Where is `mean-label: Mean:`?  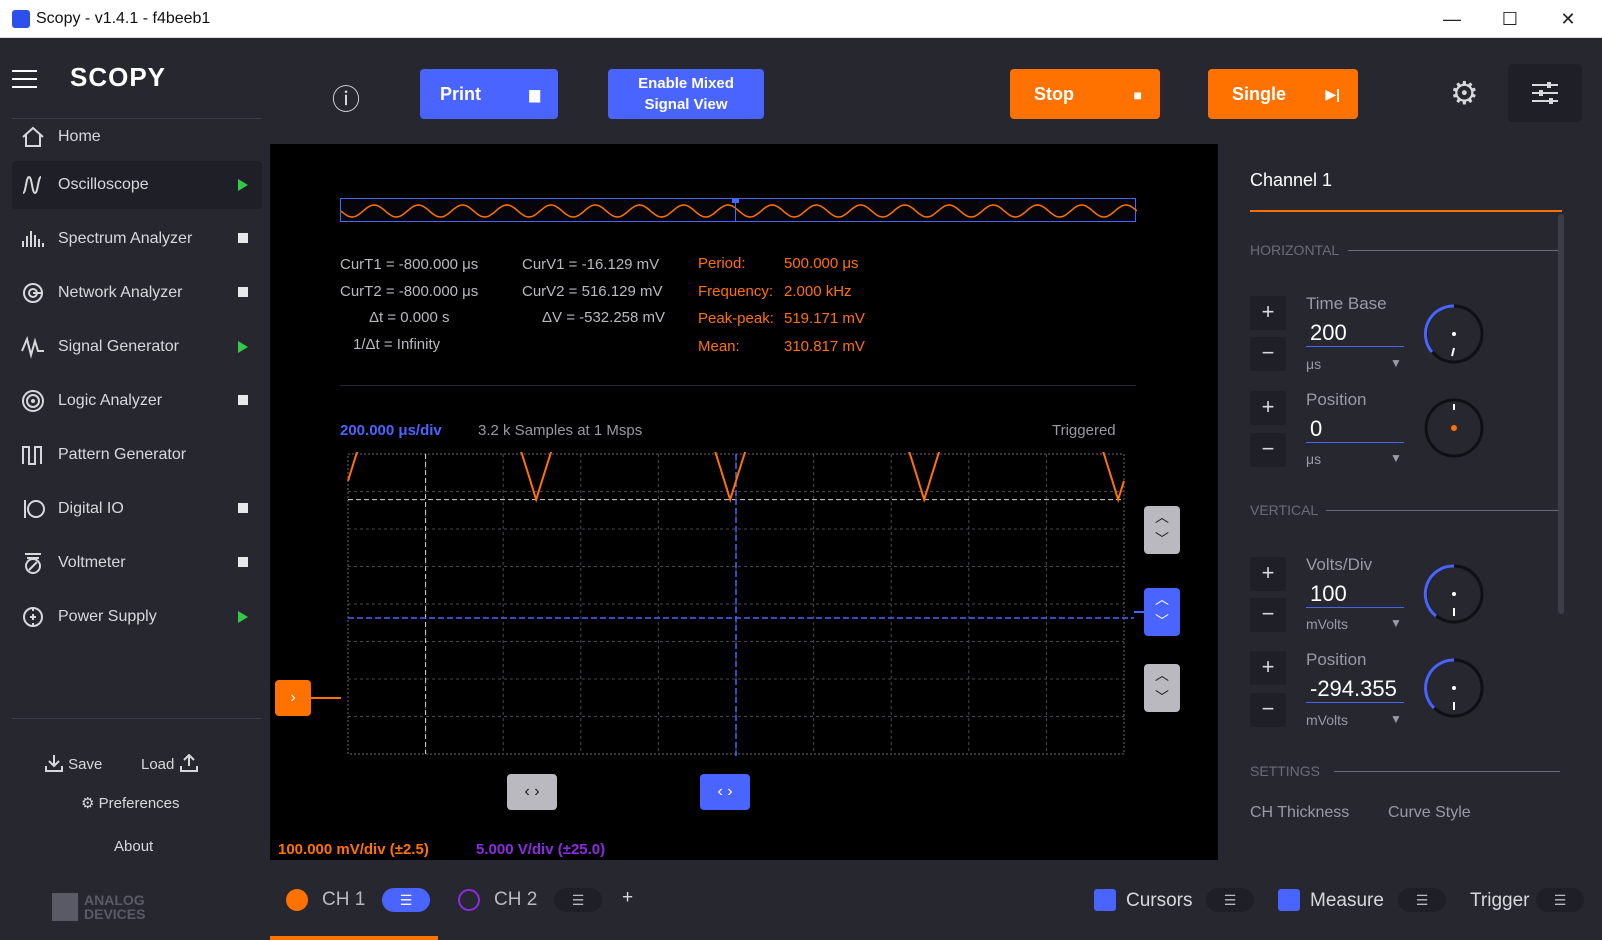
mean-label: Mean: is located at coordinates (719, 346).